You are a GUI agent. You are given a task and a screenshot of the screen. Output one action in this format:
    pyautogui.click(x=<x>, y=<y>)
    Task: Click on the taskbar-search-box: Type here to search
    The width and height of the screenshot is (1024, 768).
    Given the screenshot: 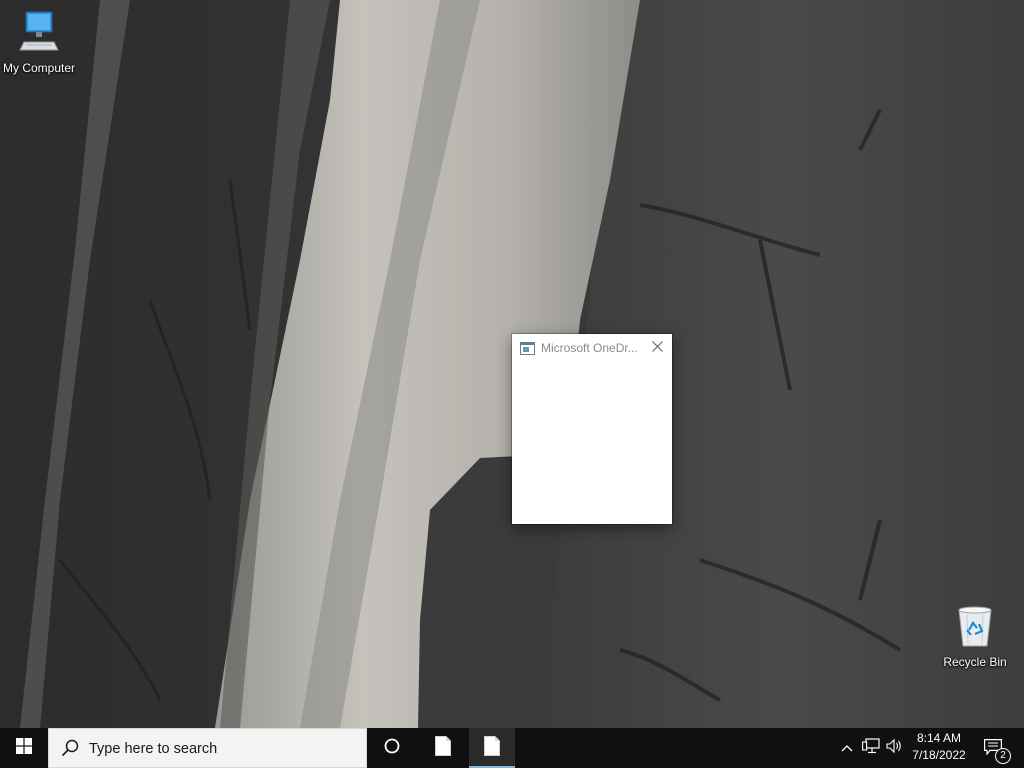 What is the action you would take?
    pyautogui.click(x=207, y=748)
    